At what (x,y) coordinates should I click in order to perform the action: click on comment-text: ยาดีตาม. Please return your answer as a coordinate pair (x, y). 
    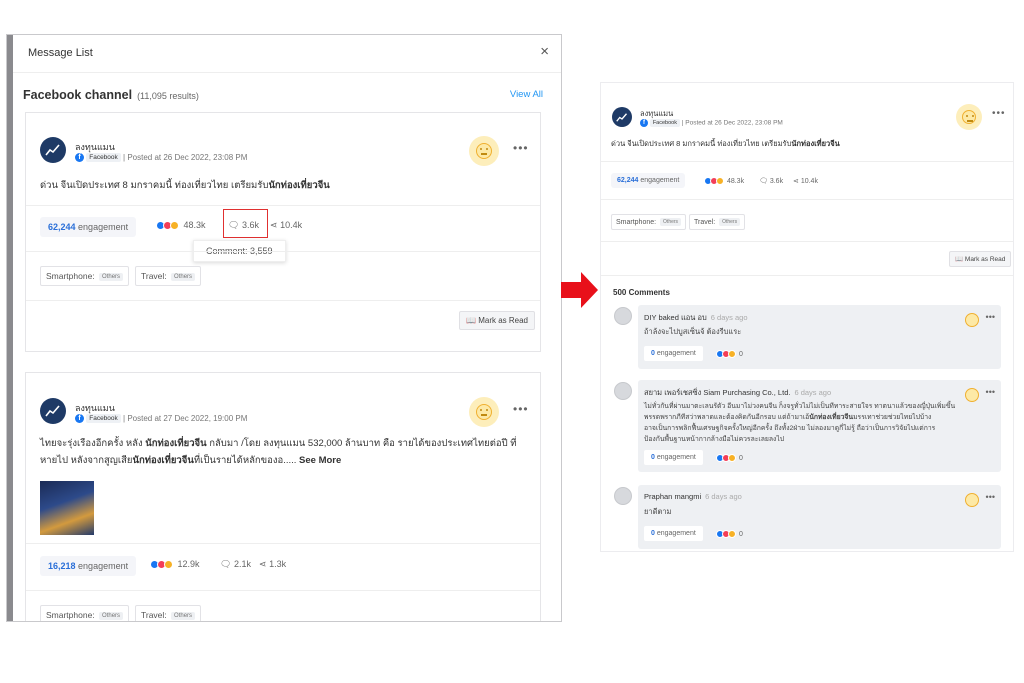
    Looking at the image, I should click on (658, 511).